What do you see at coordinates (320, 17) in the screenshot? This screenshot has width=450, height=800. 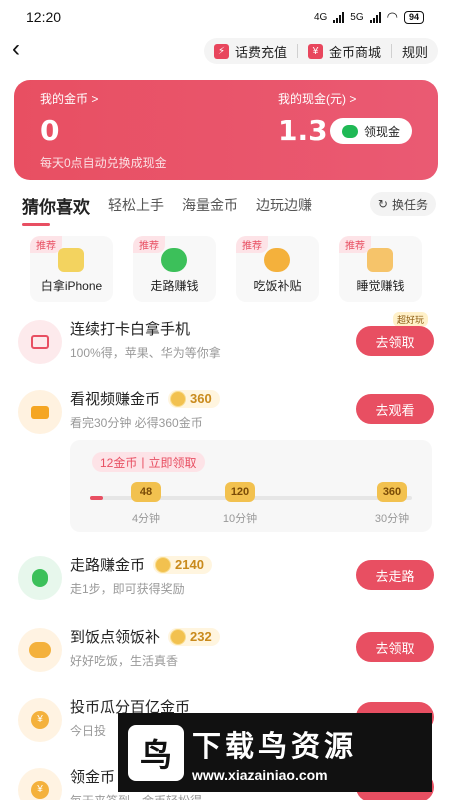 I see `network-label-4g: 4G` at bounding box center [320, 17].